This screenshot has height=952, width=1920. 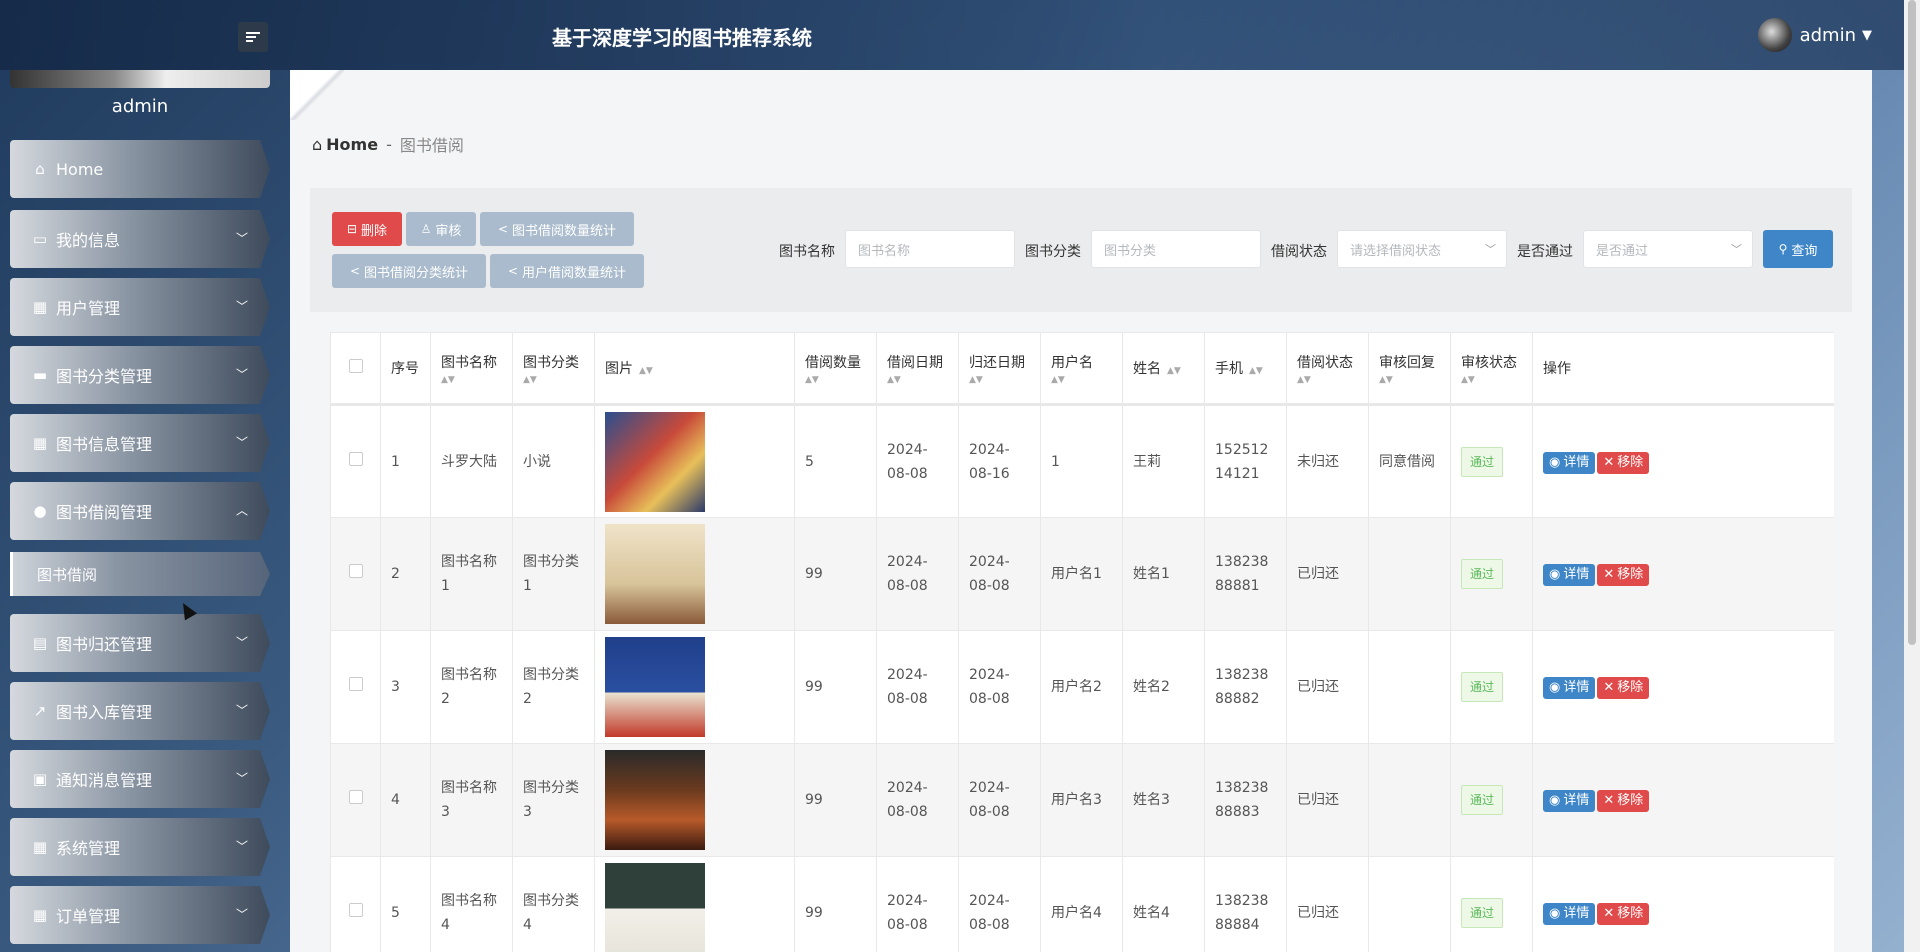 I want to click on cell-phone: 15251214121, so click(x=1245, y=461).